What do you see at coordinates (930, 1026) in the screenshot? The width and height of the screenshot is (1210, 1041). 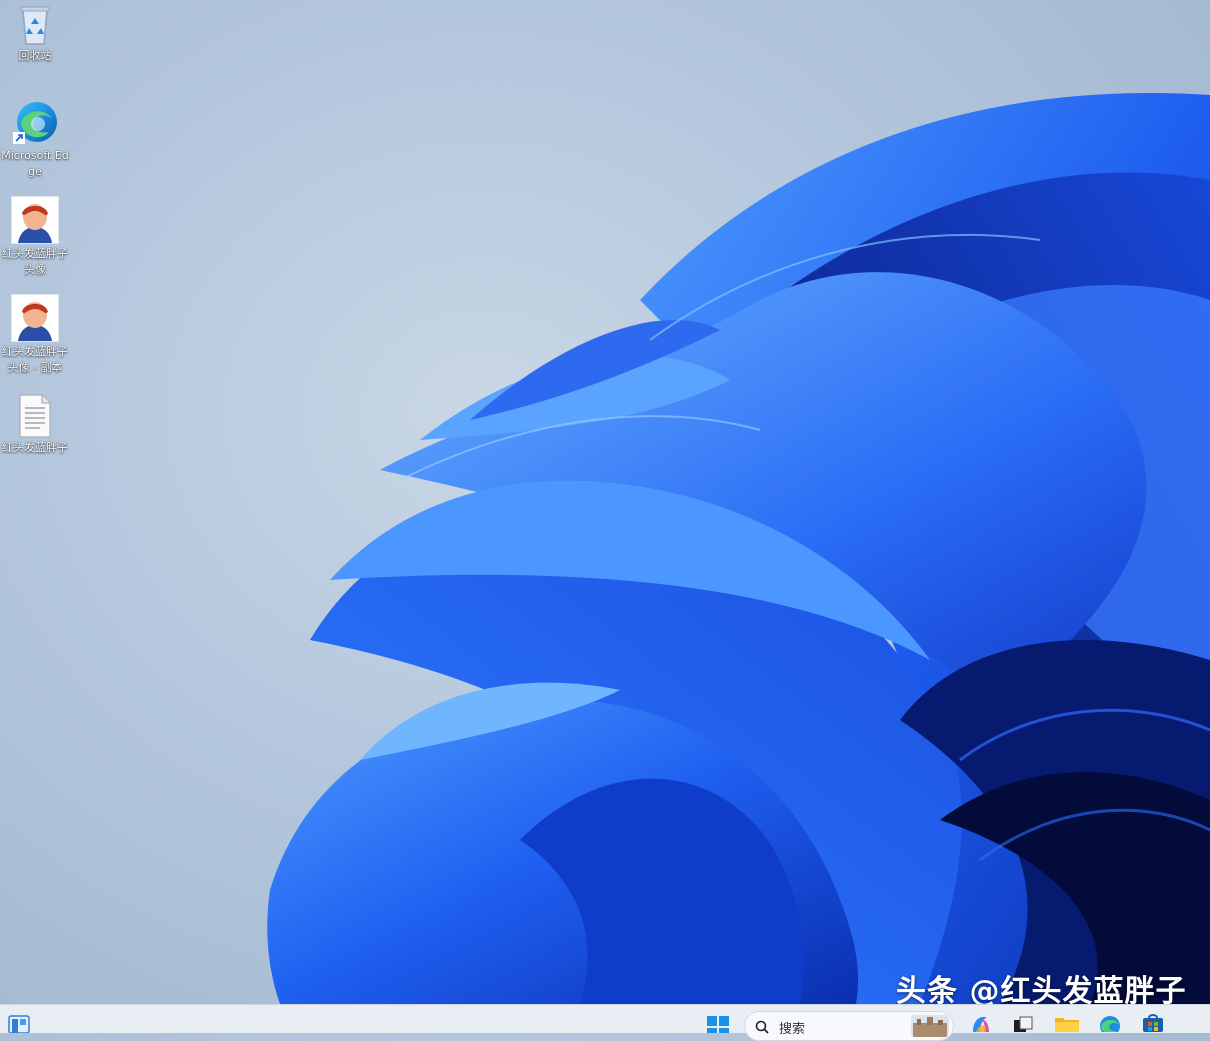 I see `search-highlight-image` at bounding box center [930, 1026].